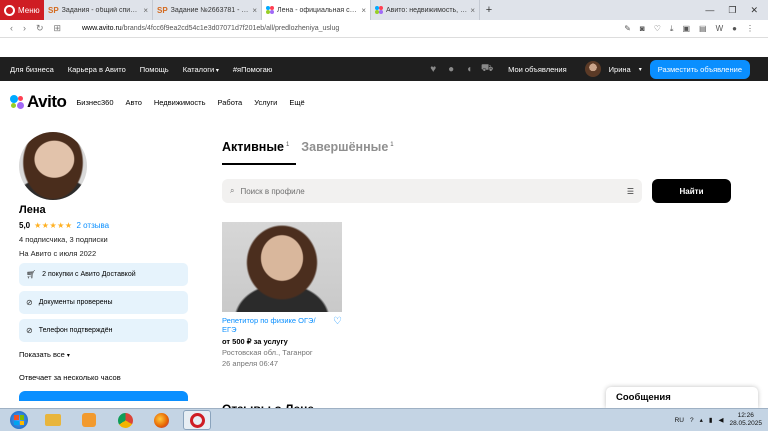  What do you see at coordinates (97, 69) in the screenshot?
I see `link-career: Карьера в Авито` at bounding box center [97, 69].